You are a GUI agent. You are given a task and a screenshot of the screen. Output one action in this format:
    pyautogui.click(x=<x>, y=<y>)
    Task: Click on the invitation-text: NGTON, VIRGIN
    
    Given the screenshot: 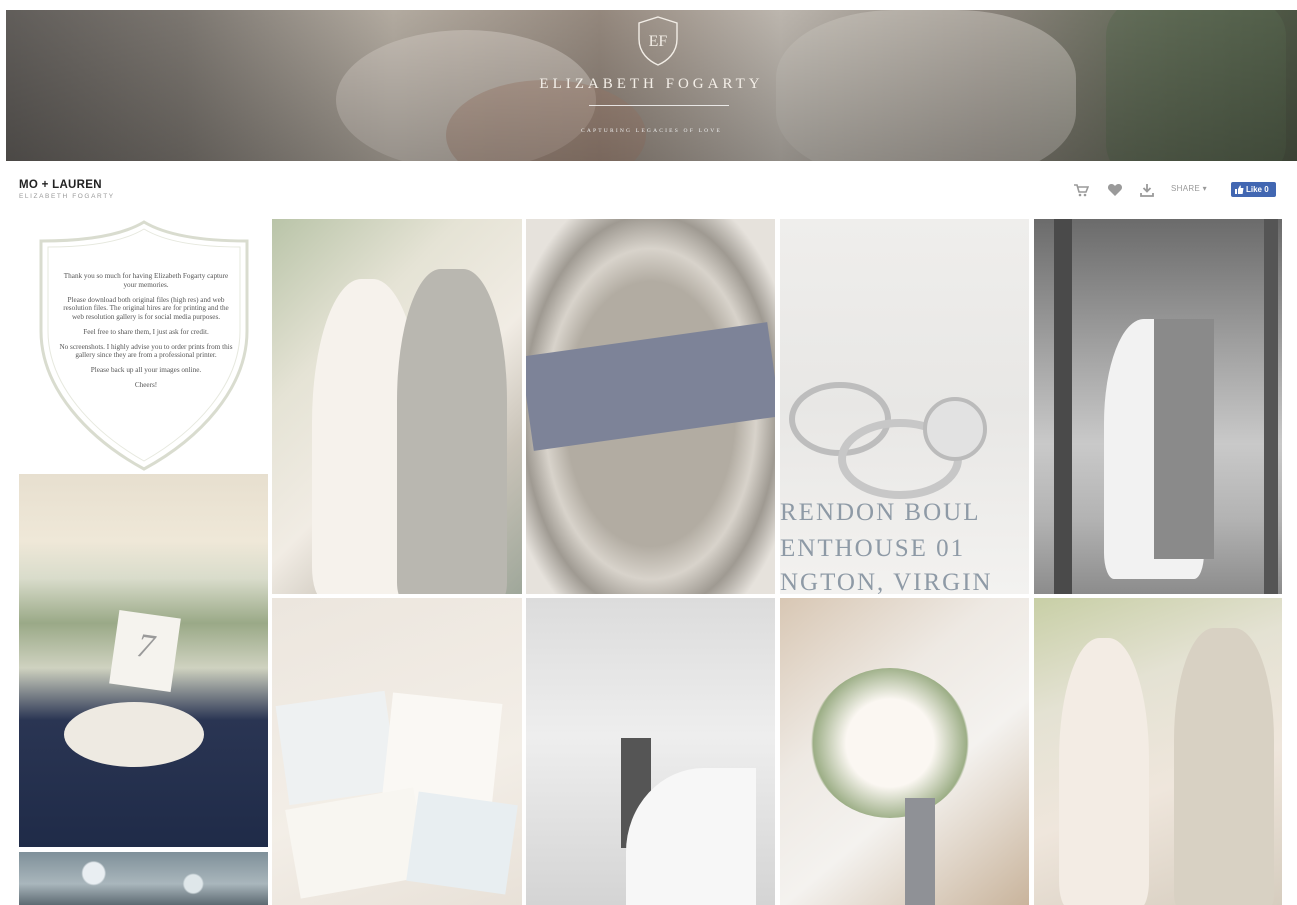 What is the action you would take?
    pyautogui.click(x=886, y=581)
    